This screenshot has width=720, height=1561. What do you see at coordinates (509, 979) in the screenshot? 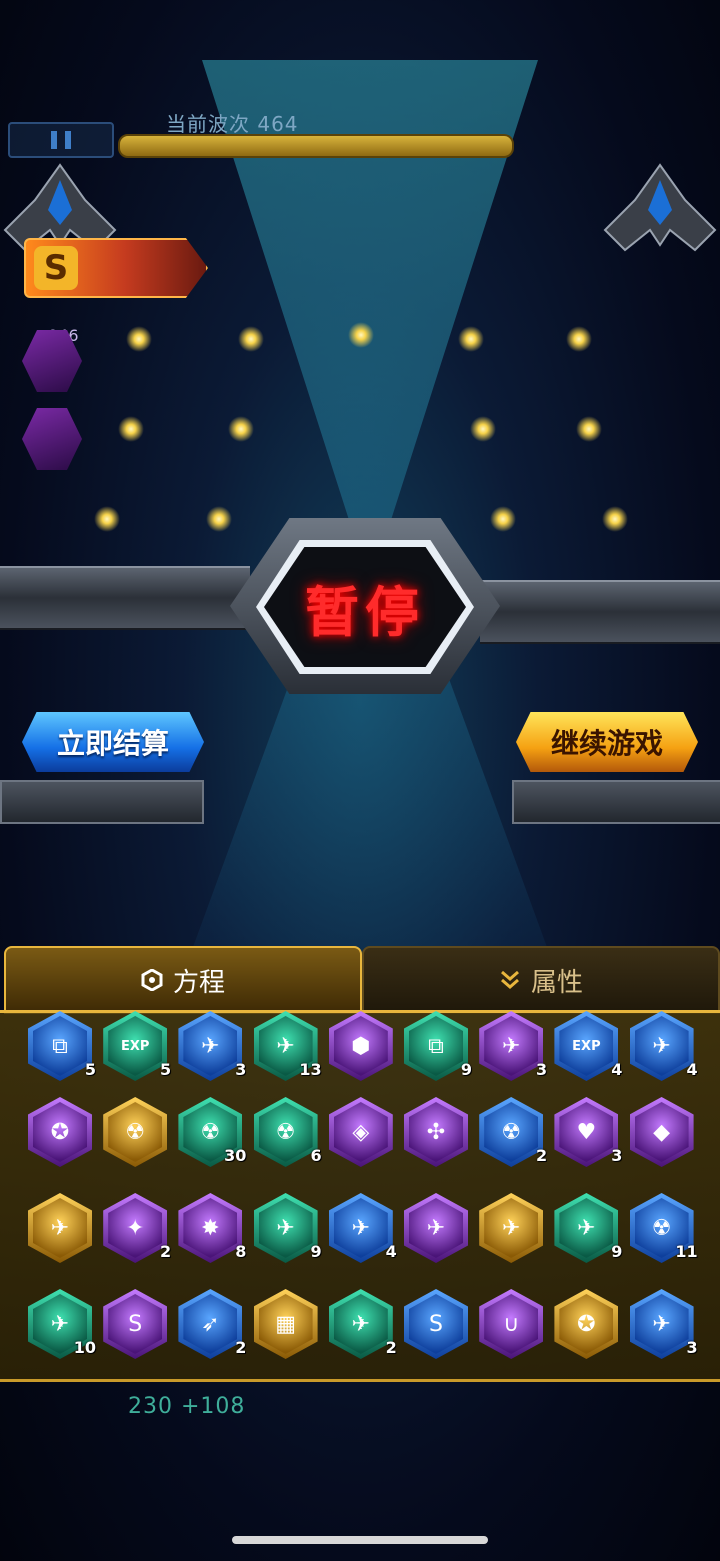
I see `double-chevron-icon` at bounding box center [509, 979].